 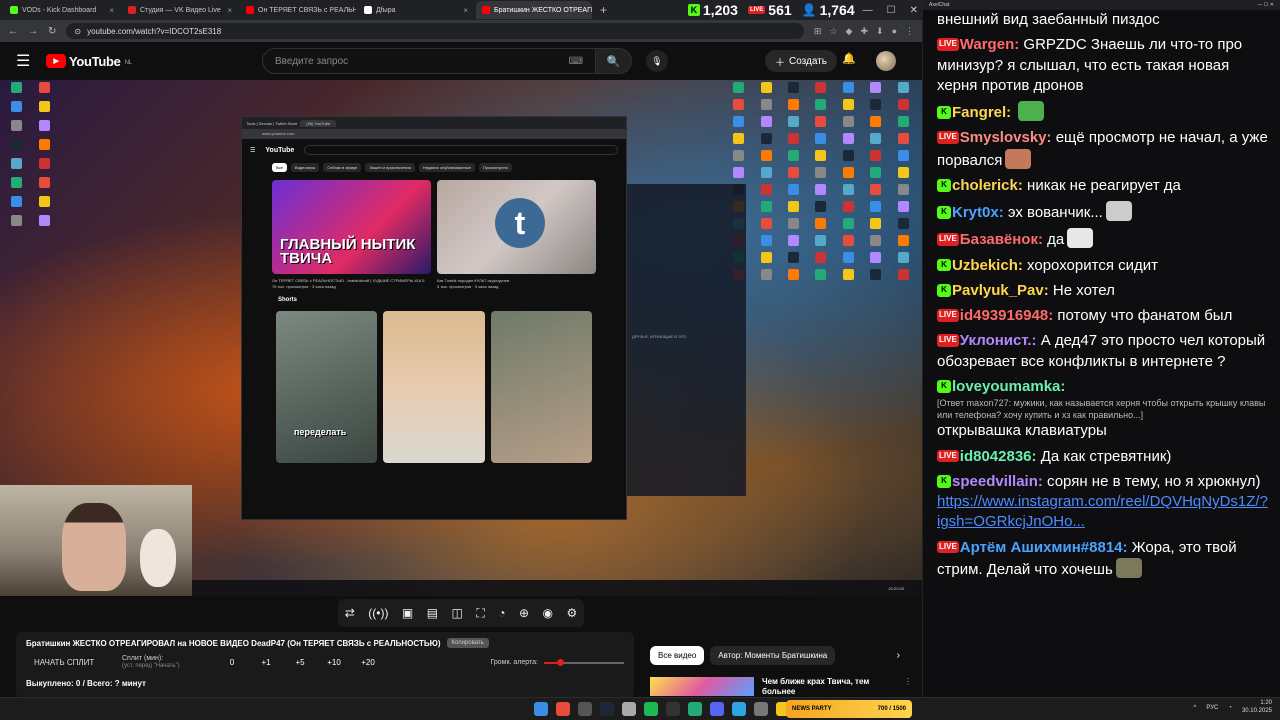 What do you see at coordinates (1008, 386) in the screenshot?
I see `chat-username: loveyoumamka:` at bounding box center [1008, 386].